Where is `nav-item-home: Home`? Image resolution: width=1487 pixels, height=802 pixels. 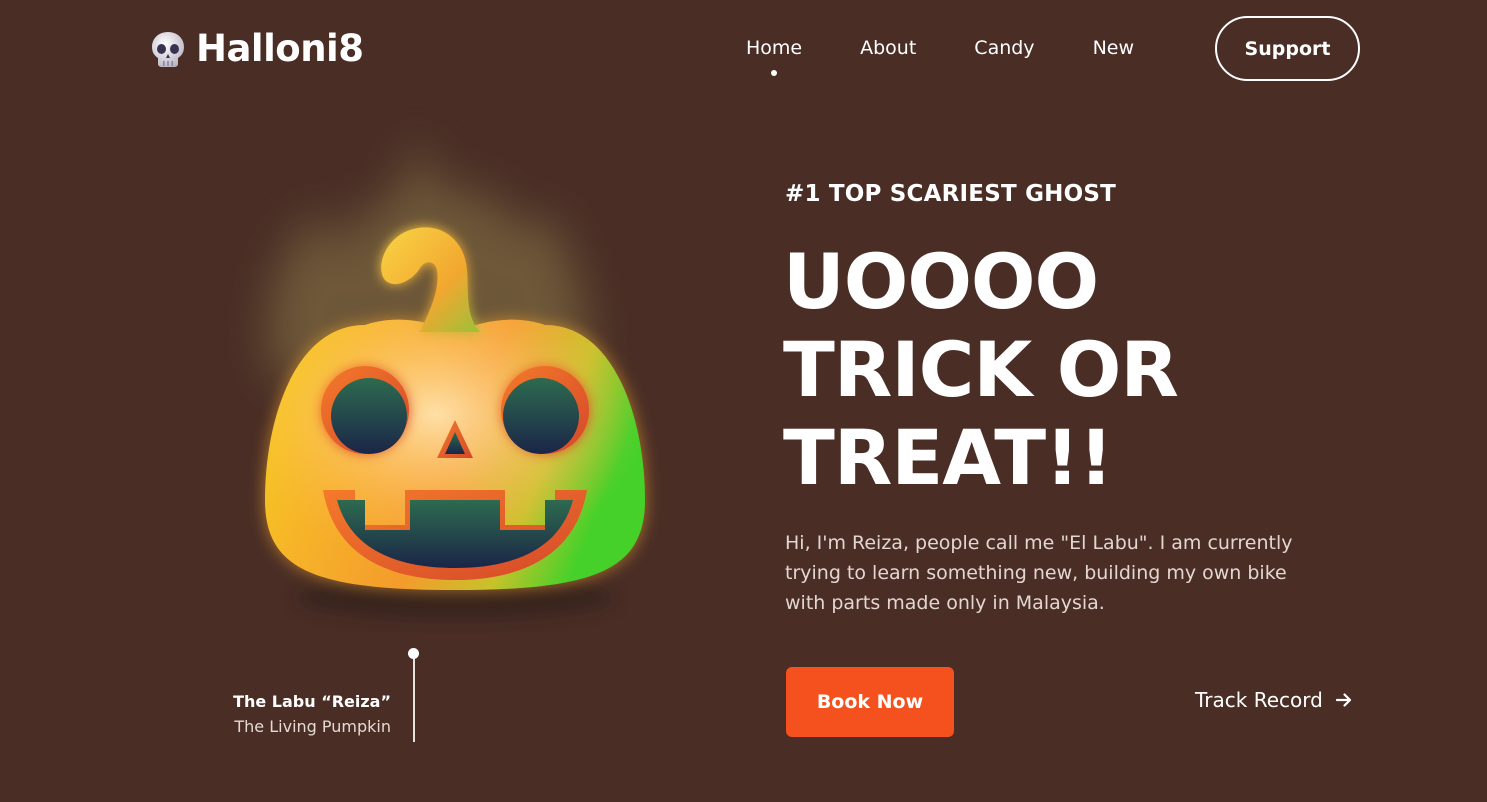
nav-item-home: Home is located at coordinates (774, 56).